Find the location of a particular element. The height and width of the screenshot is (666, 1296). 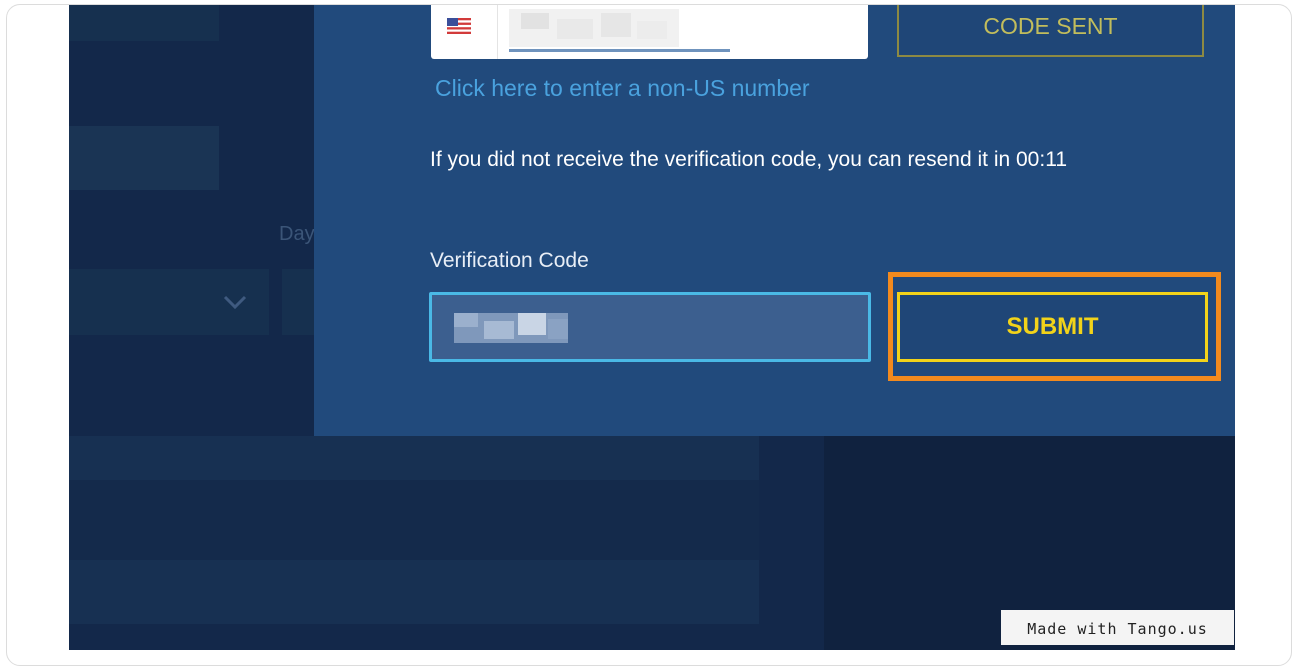

redacted-code is located at coordinates (511, 328).